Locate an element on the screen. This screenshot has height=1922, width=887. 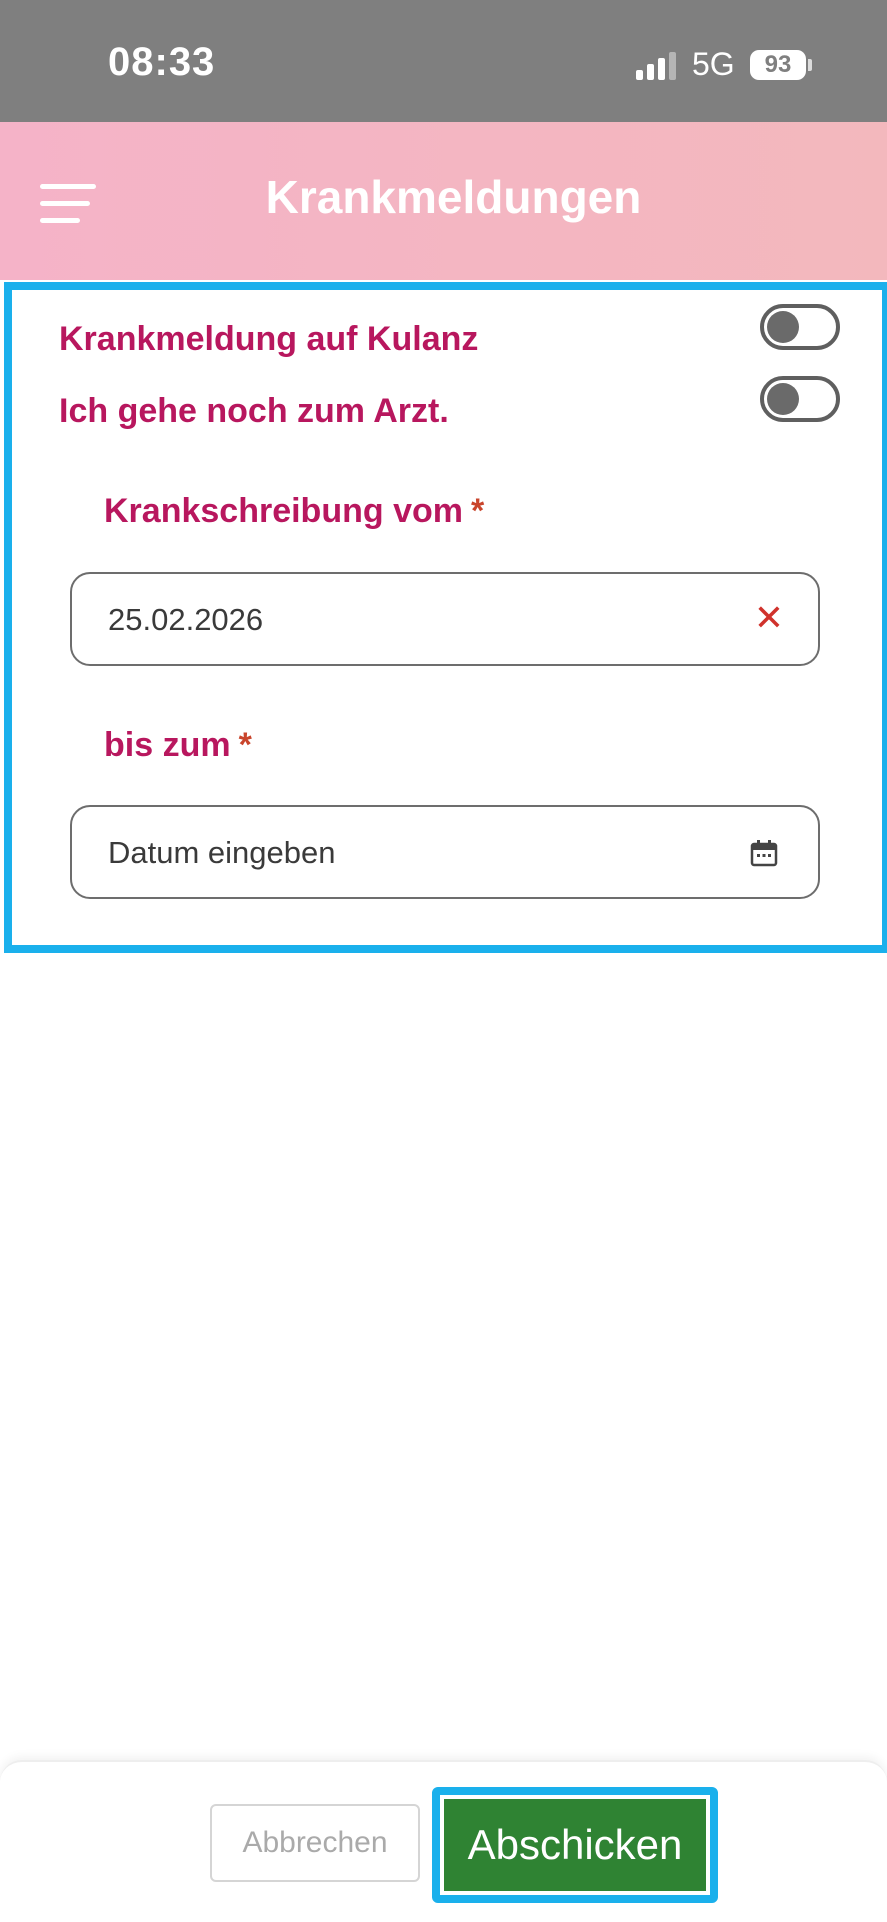
submit-button: Abschicken is located at coordinates (575, 1845).